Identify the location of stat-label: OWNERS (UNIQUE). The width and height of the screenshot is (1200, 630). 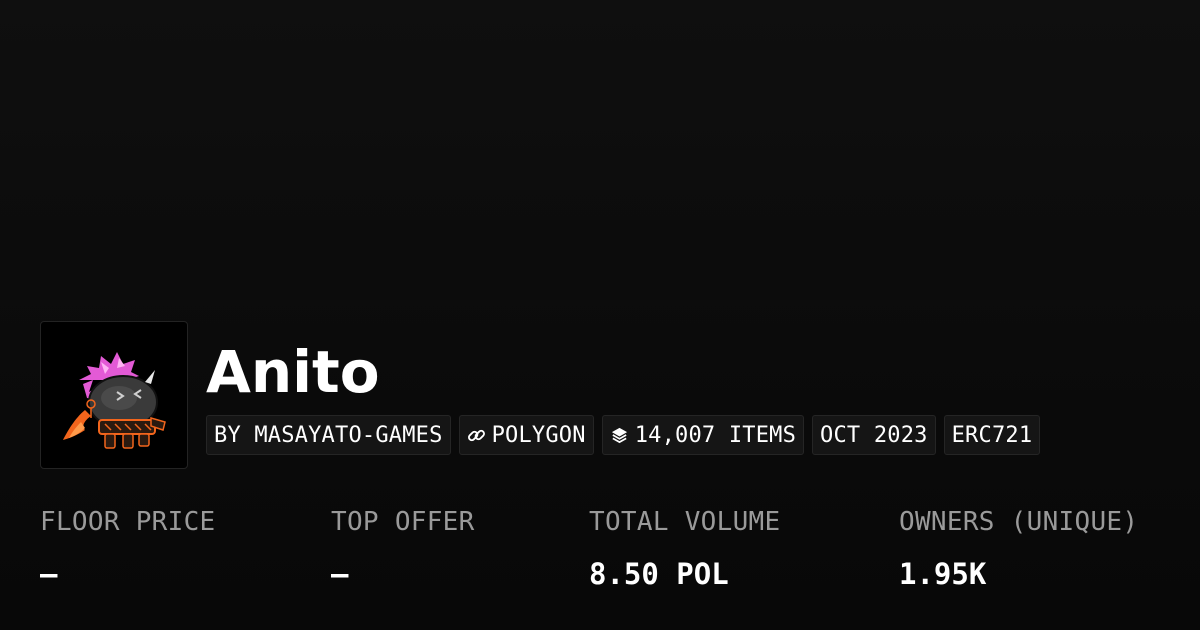
(1019, 522).